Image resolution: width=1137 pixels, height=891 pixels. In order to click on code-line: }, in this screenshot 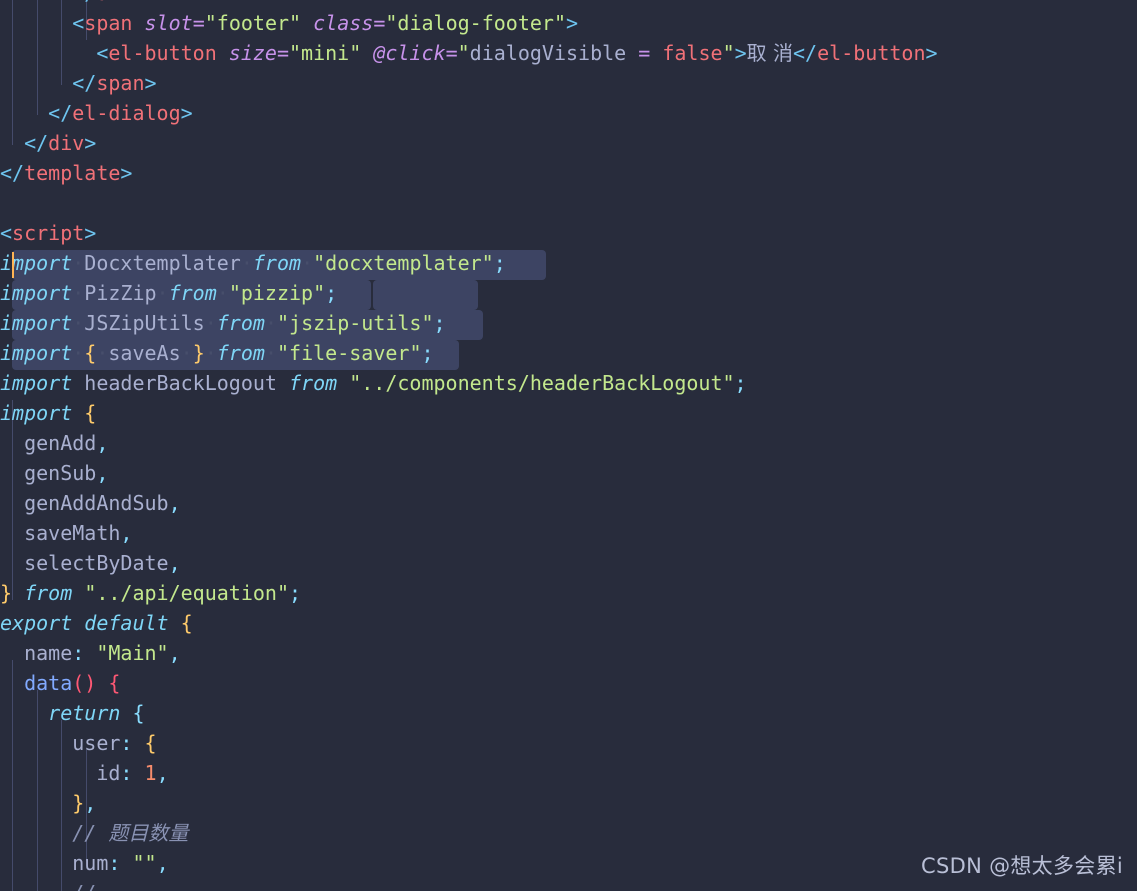, I will do `click(48, 803)`.